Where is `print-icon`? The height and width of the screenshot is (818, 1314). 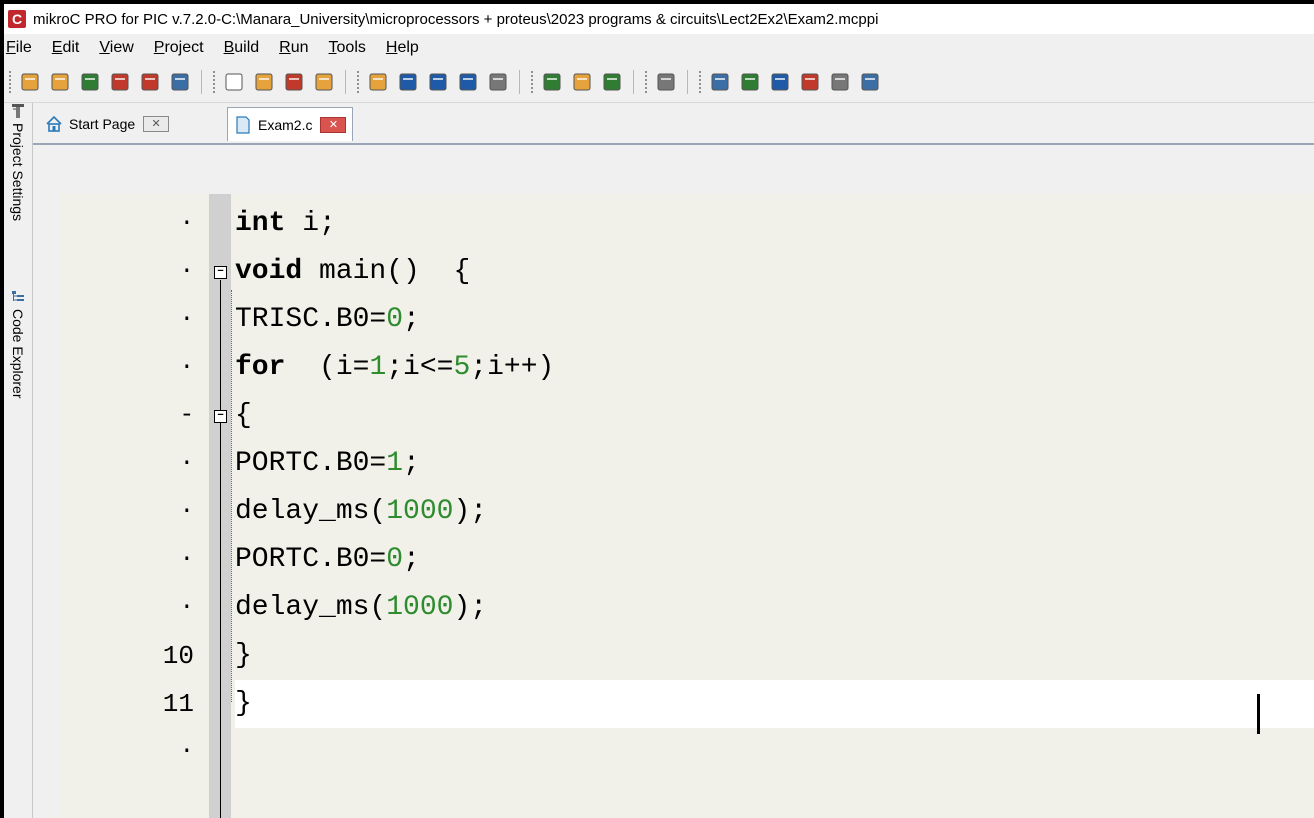 print-icon is located at coordinates (498, 82).